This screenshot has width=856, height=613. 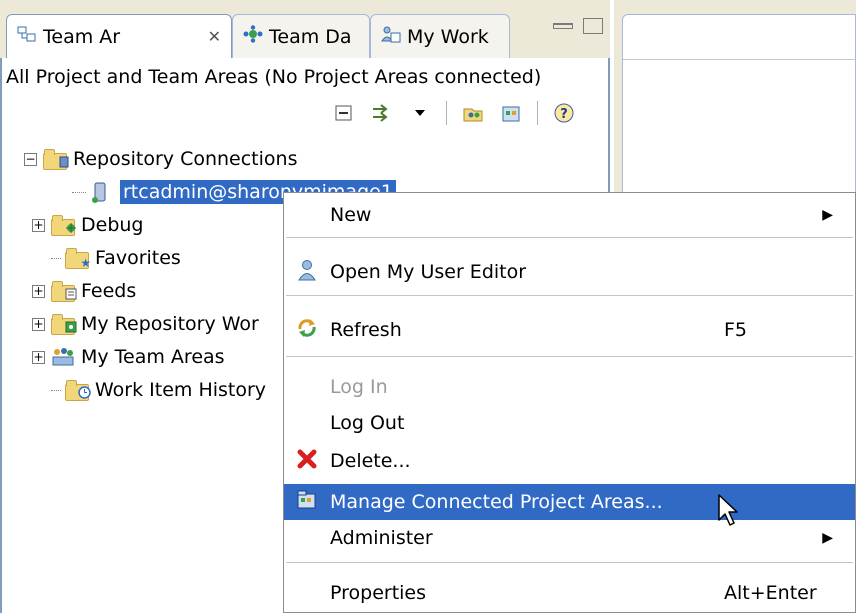 What do you see at coordinates (64, 324) in the screenshot?
I see `my-repository-workspaces-icon` at bounding box center [64, 324].